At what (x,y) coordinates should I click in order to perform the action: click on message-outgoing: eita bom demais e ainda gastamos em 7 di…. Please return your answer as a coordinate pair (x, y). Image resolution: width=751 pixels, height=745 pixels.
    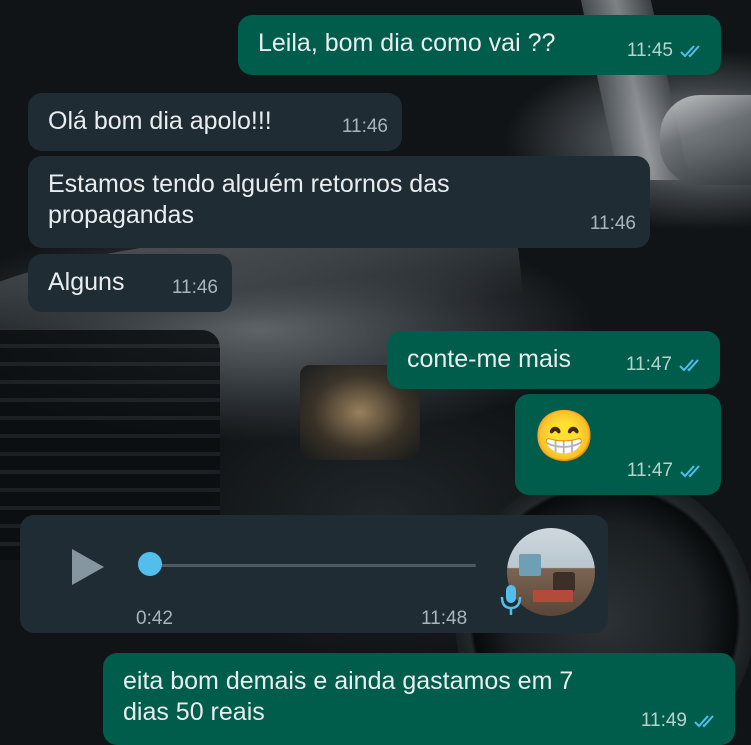
    Looking at the image, I should click on (419, 699).